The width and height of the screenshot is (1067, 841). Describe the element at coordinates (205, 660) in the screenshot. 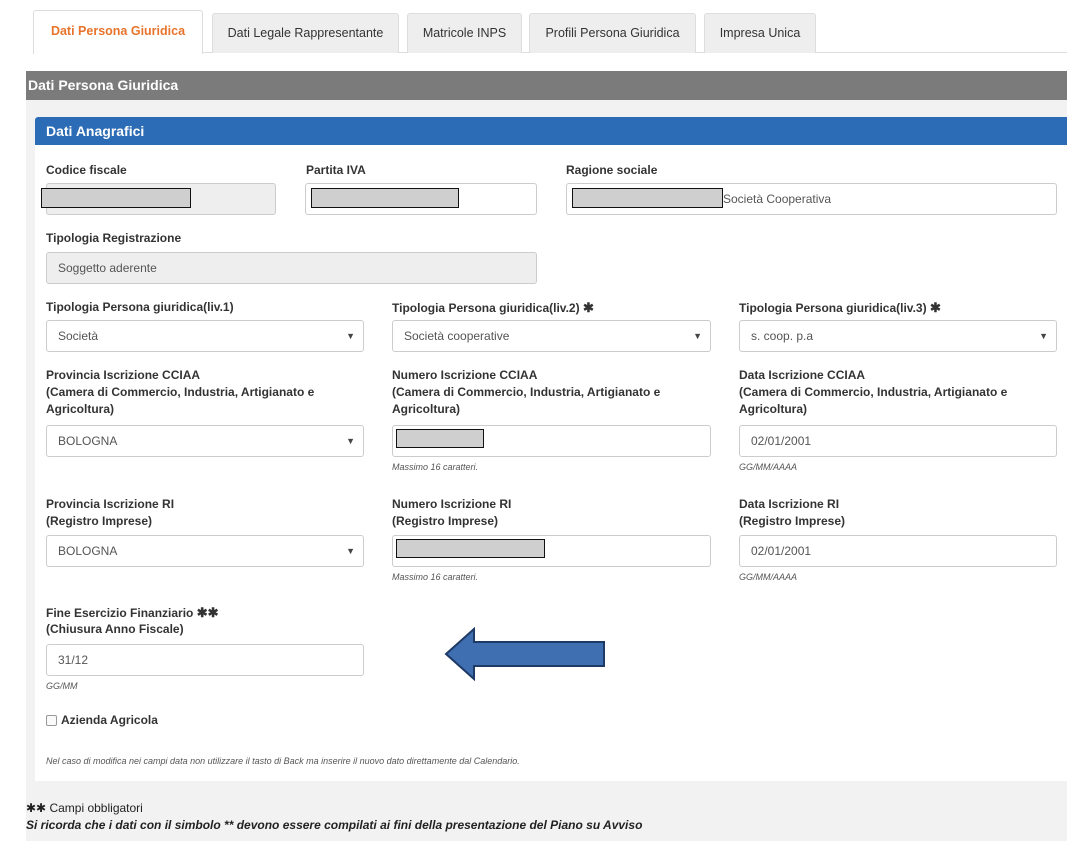

I see `fine-esercizio-field: 31/12` at that location.